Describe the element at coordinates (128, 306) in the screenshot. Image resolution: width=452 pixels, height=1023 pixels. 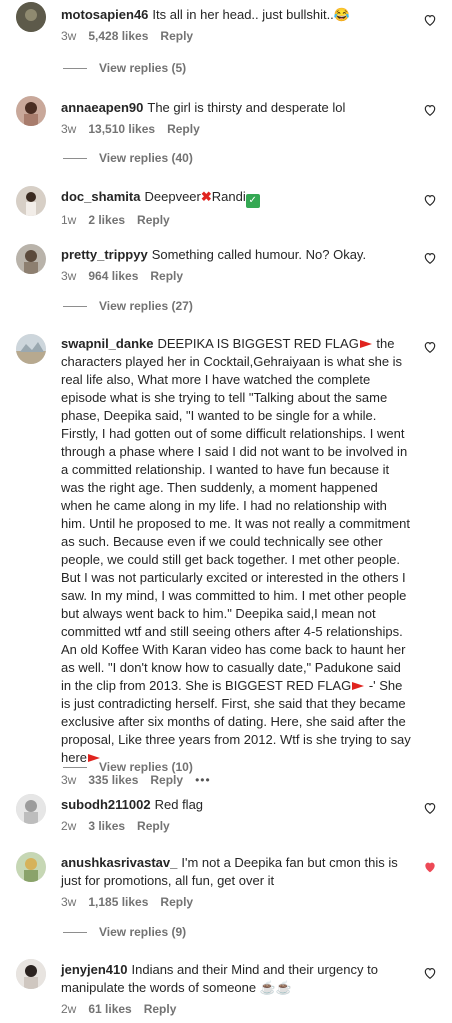
I see `view-replies-button: View replies (27)` at that location.